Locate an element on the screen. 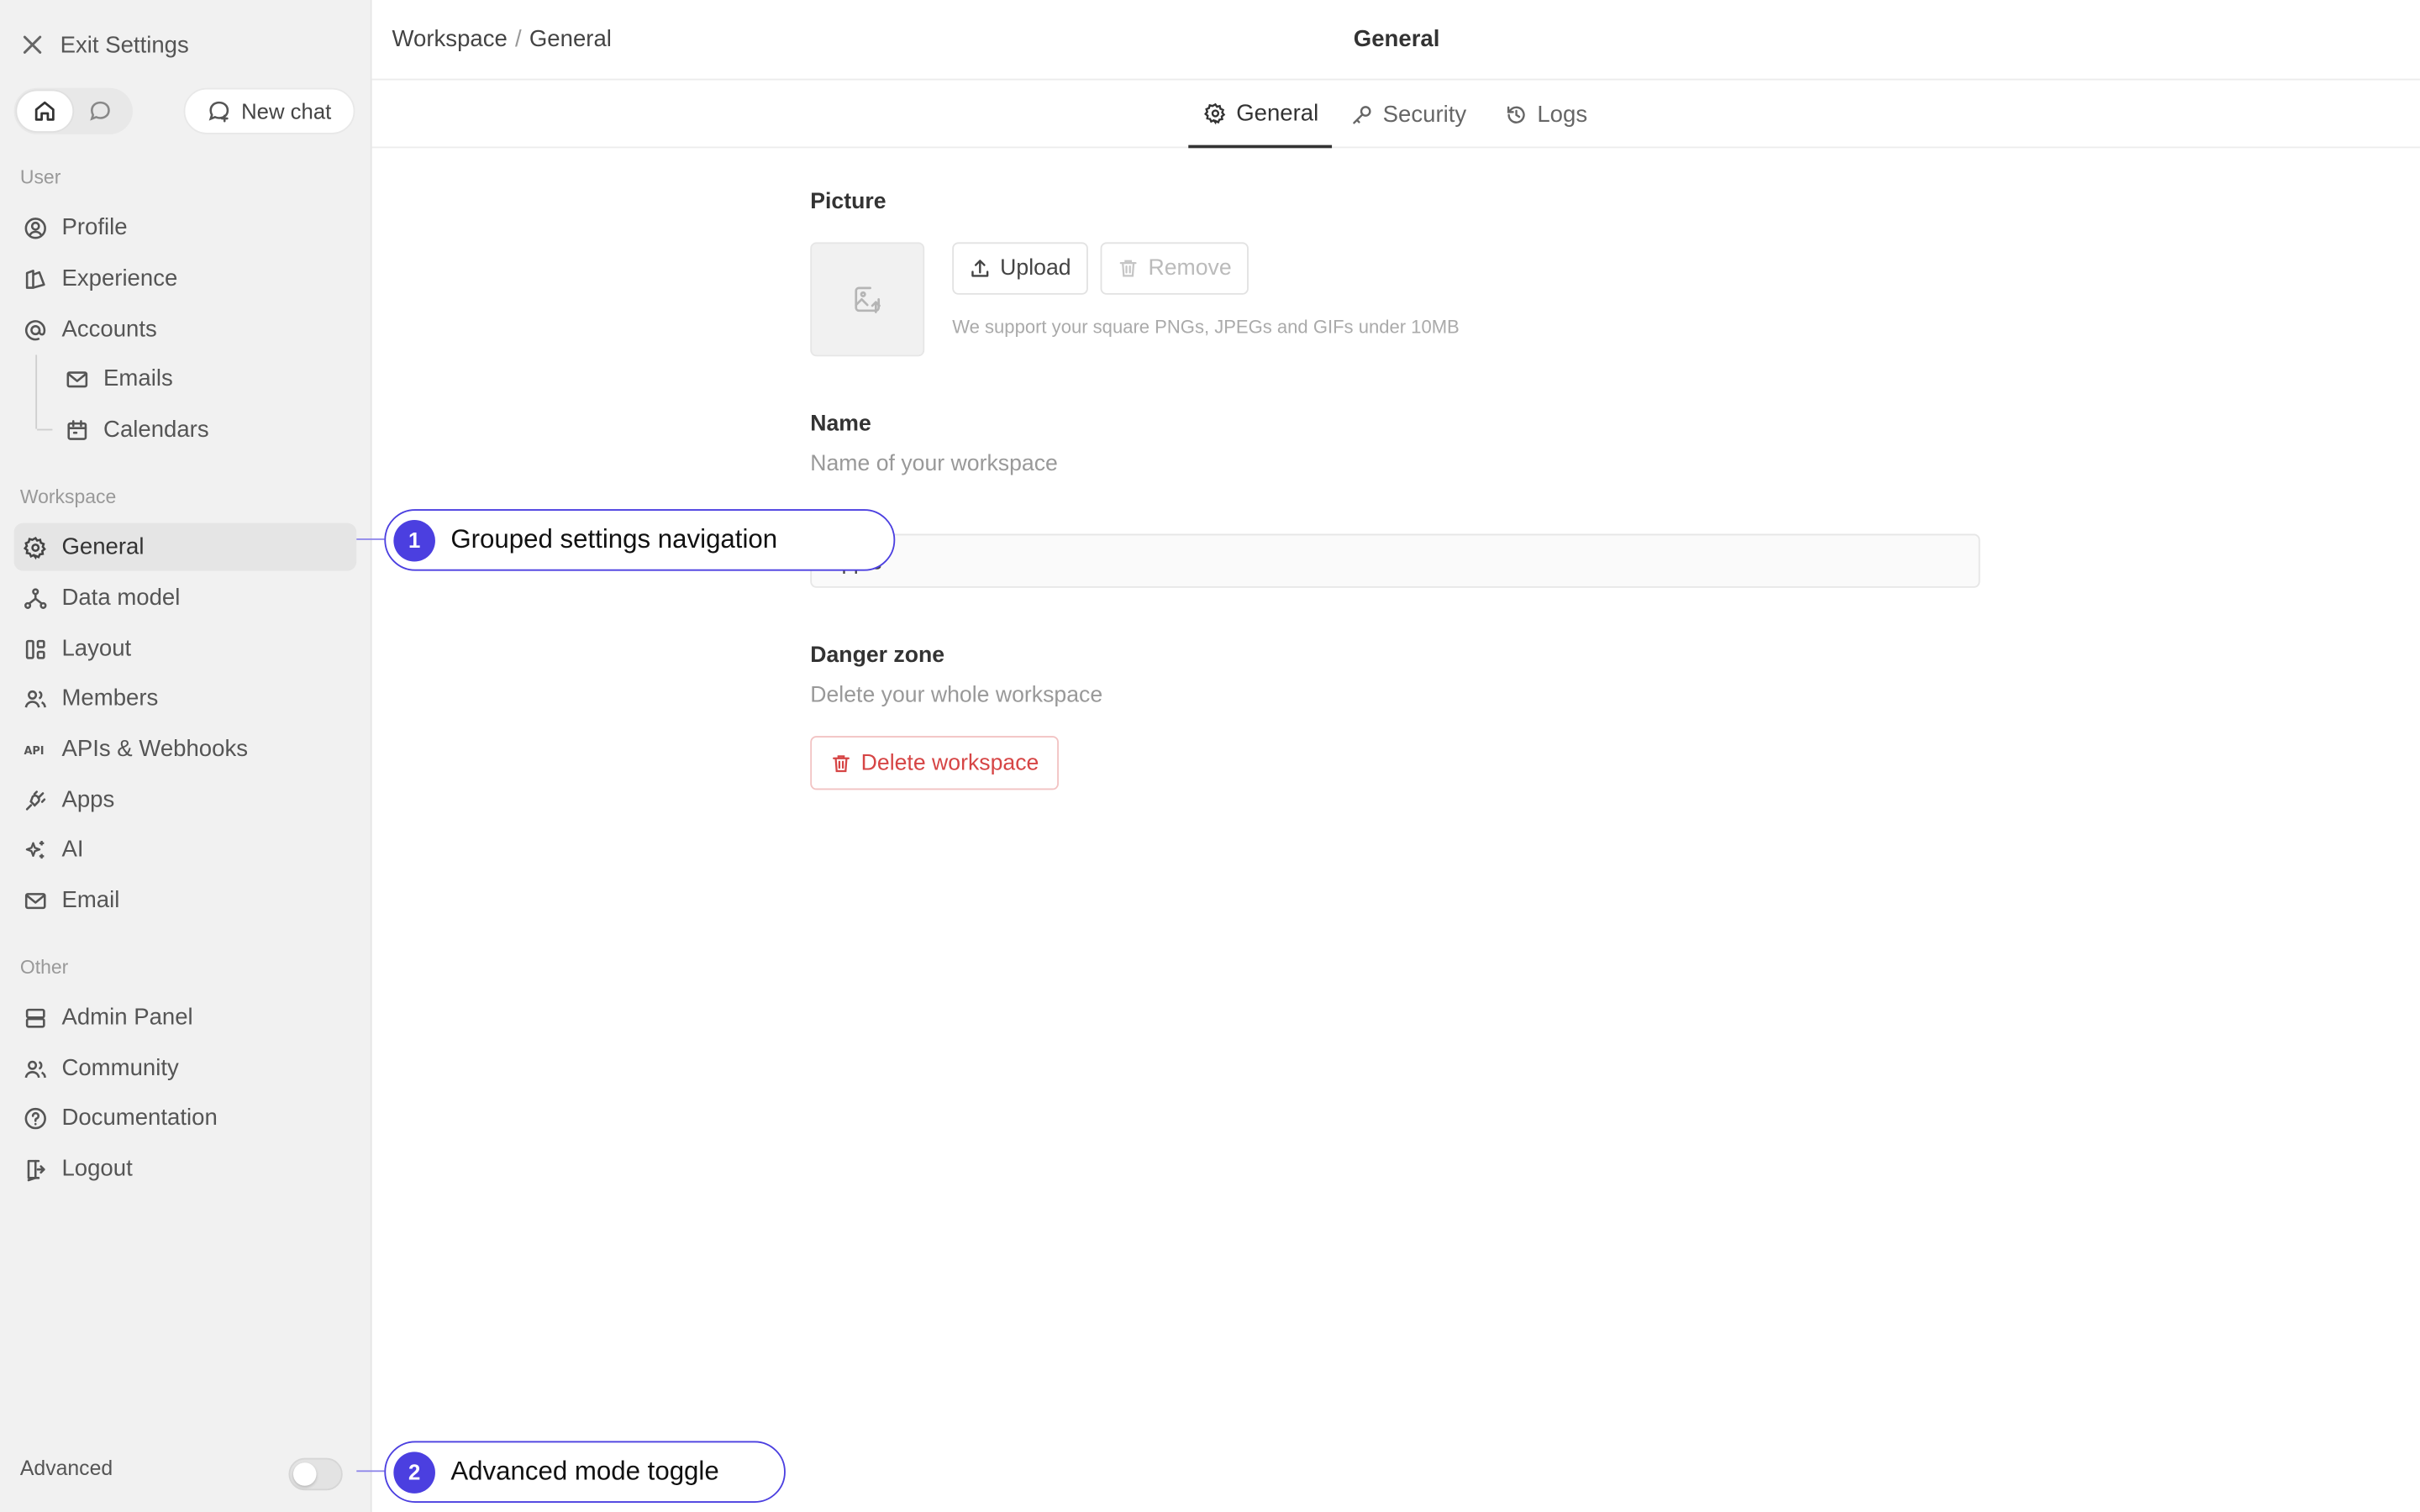 This screenshot has height=1512, width=2420. svg-text: API is located at coordinates (34, 750).